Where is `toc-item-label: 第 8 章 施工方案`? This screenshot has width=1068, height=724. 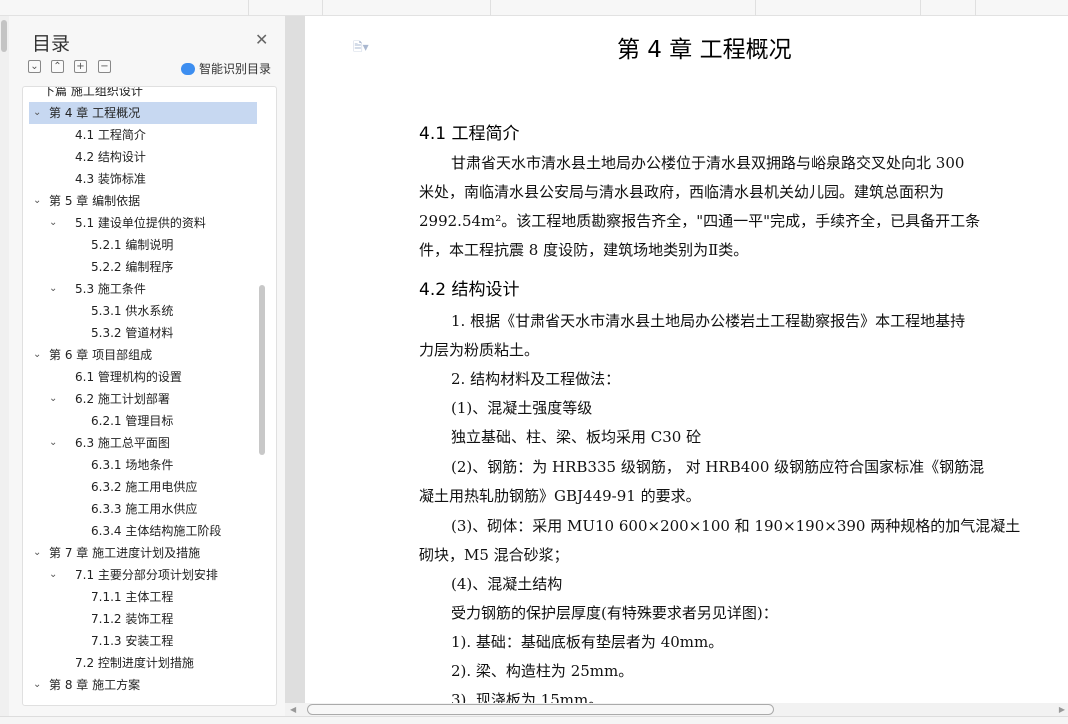
toc-item-label: 第 8 章 施工方案 is located at coordinates (95, 685).